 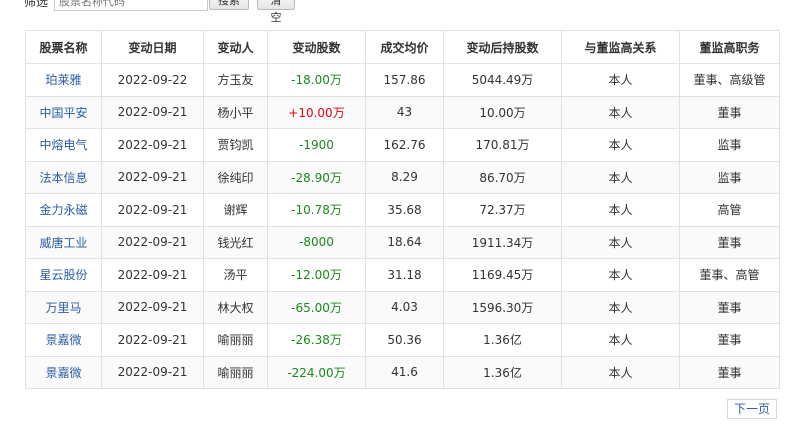 What do you see at coordinates (400, 12) in the screenshot?
I see `filter-bar: 筛选 搜索 清空` at bounding box center [400, 12].